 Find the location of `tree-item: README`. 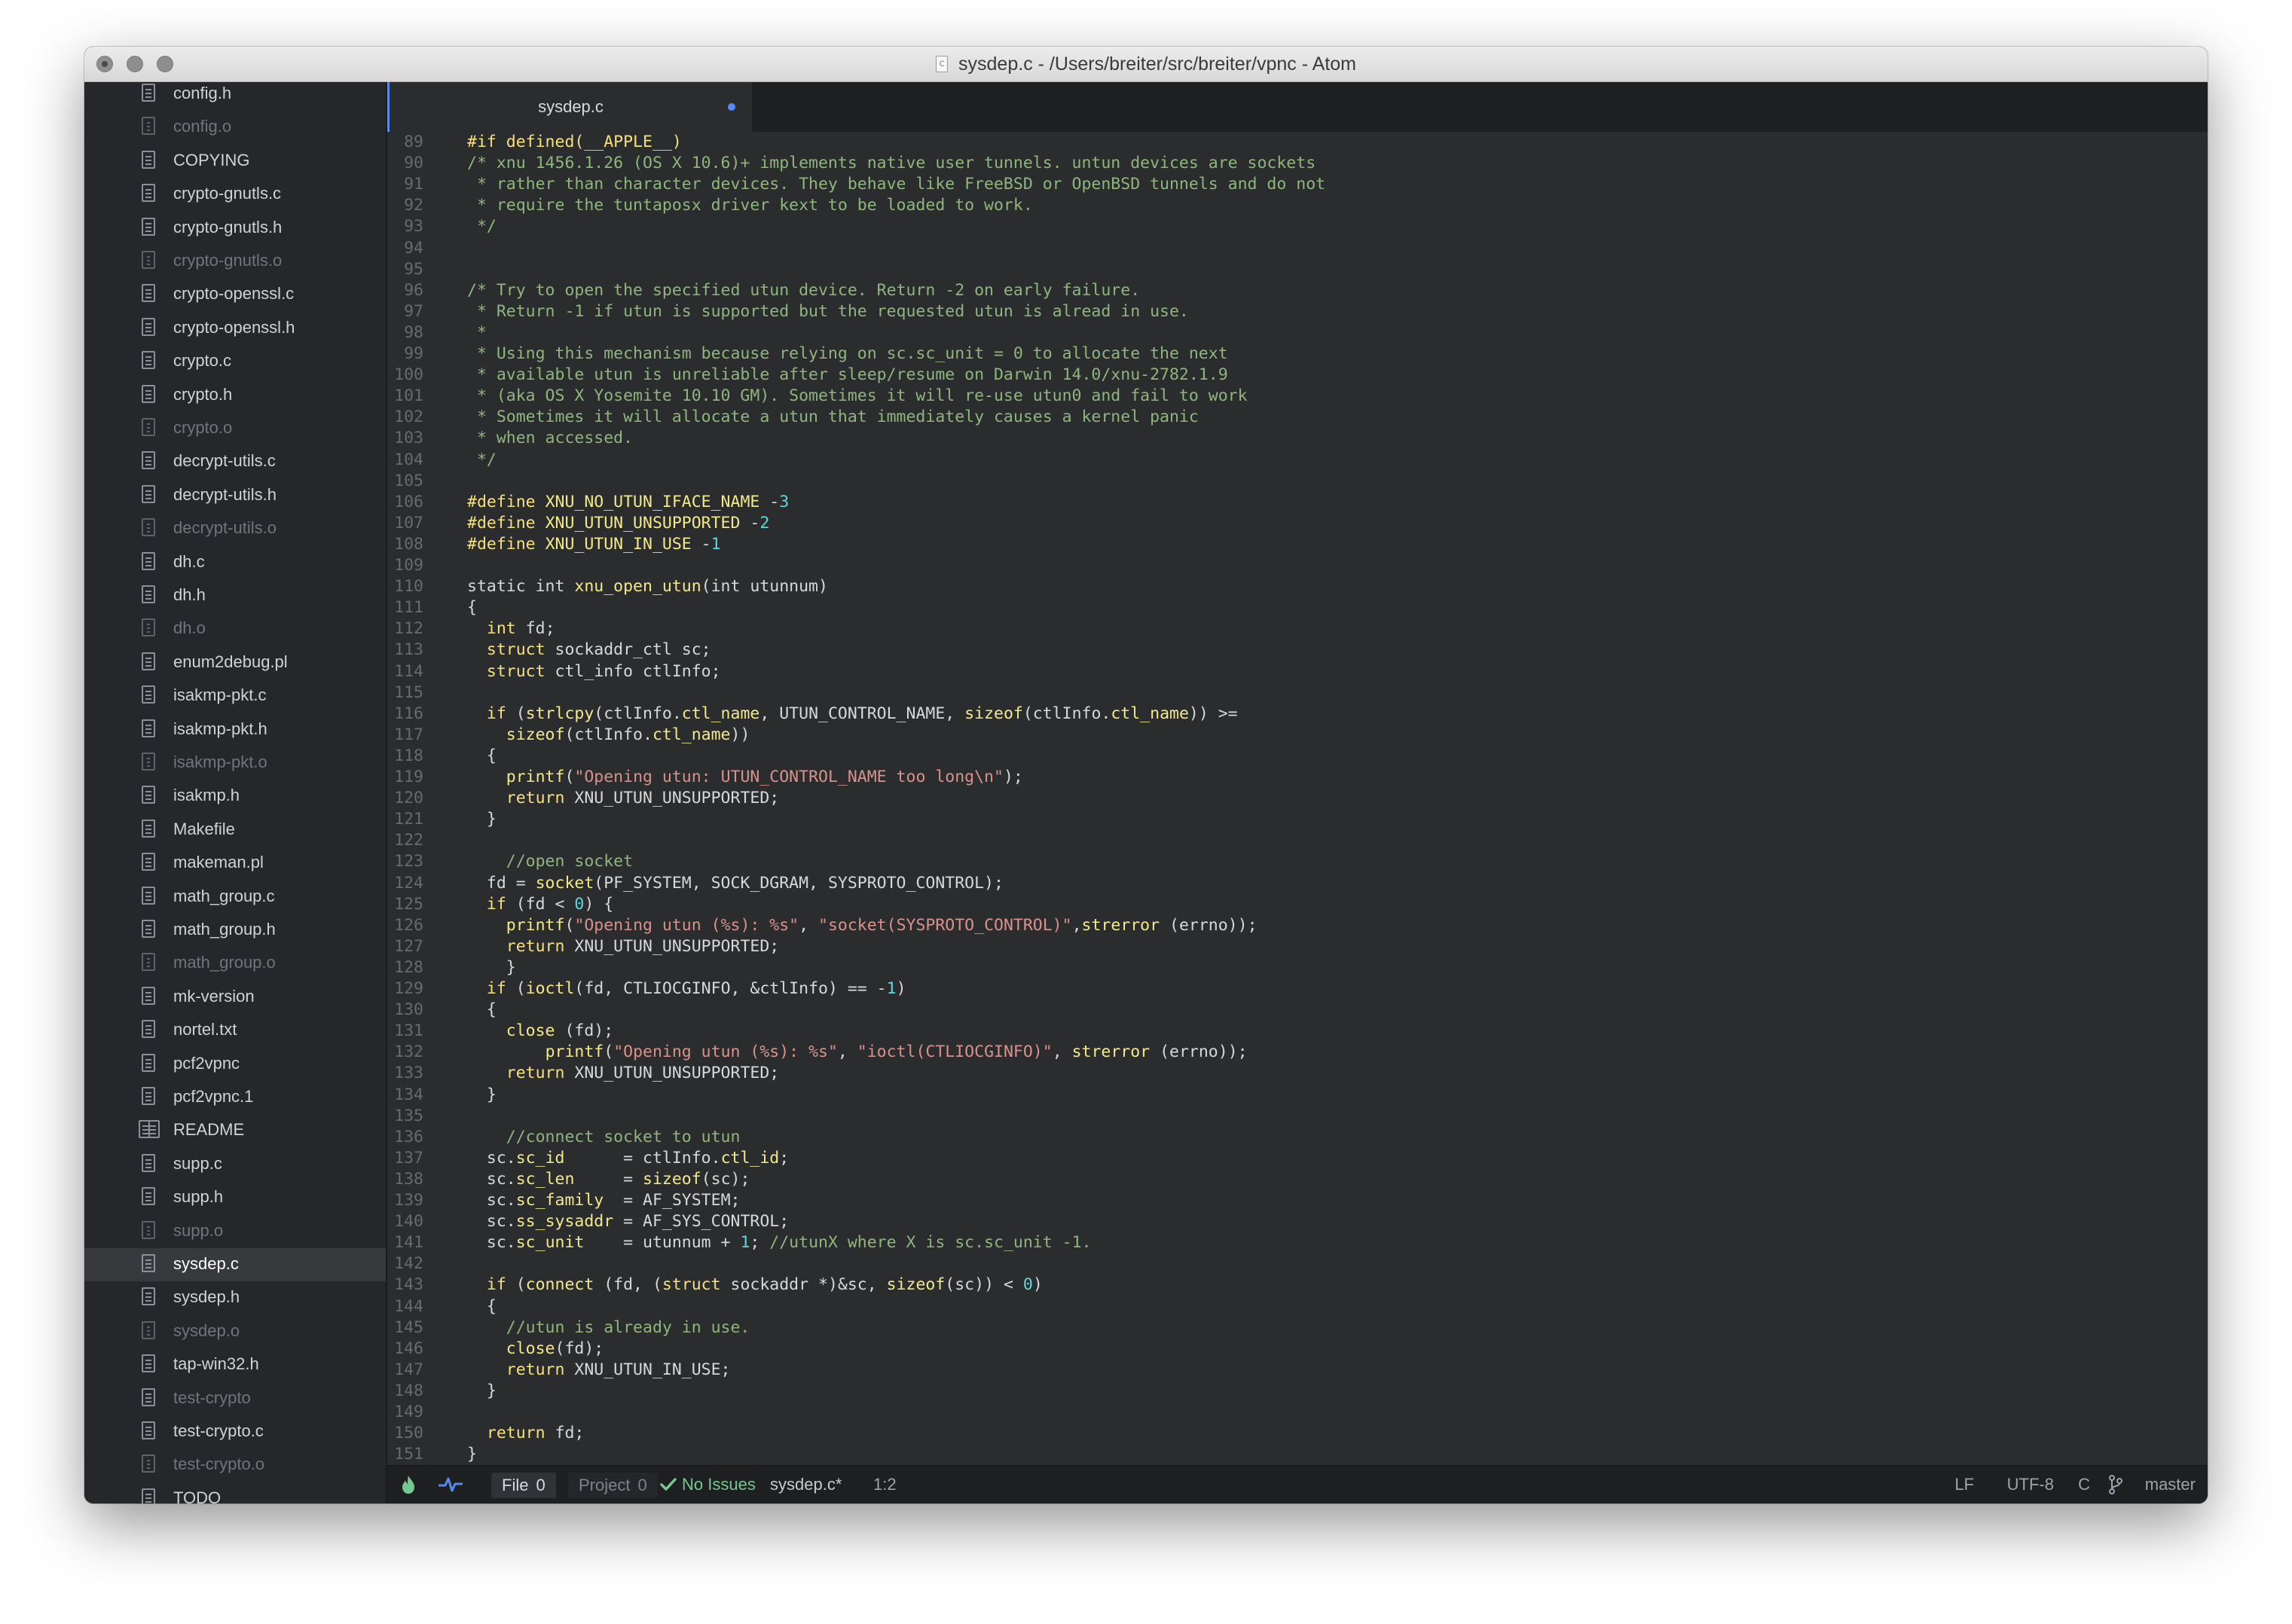

tree-item: README is located at coordinates (235, 1131).